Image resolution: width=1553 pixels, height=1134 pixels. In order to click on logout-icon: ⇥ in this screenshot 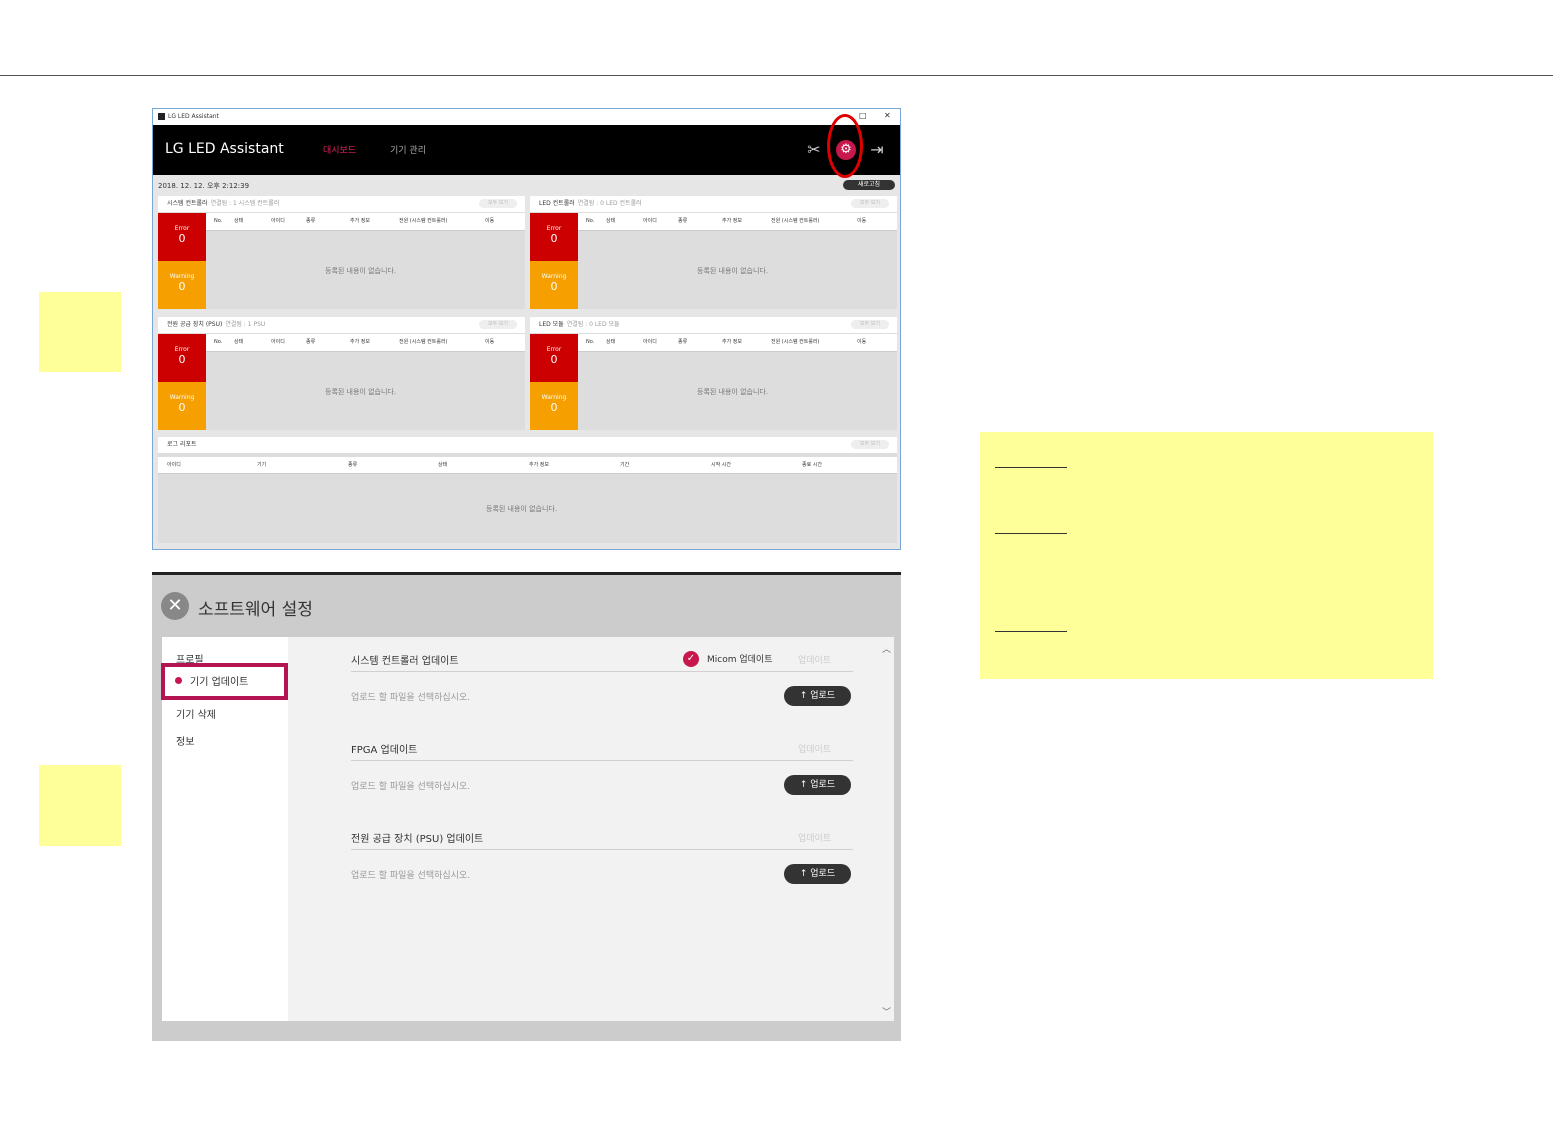, I will do `click(877, 150)`.